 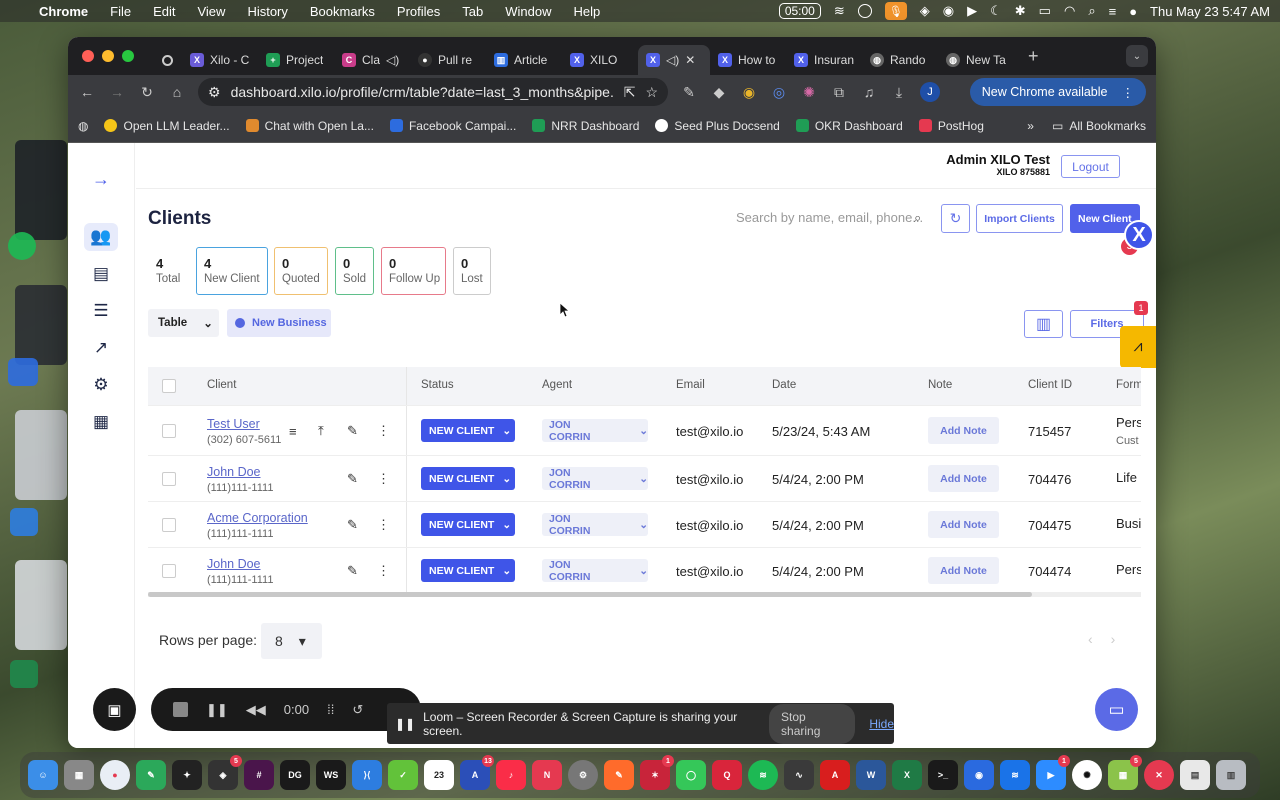 What do you see at coordinates (472, 11) in the screenshot?
I see `menu-tab: Tab` at bounding box center [472, 11].